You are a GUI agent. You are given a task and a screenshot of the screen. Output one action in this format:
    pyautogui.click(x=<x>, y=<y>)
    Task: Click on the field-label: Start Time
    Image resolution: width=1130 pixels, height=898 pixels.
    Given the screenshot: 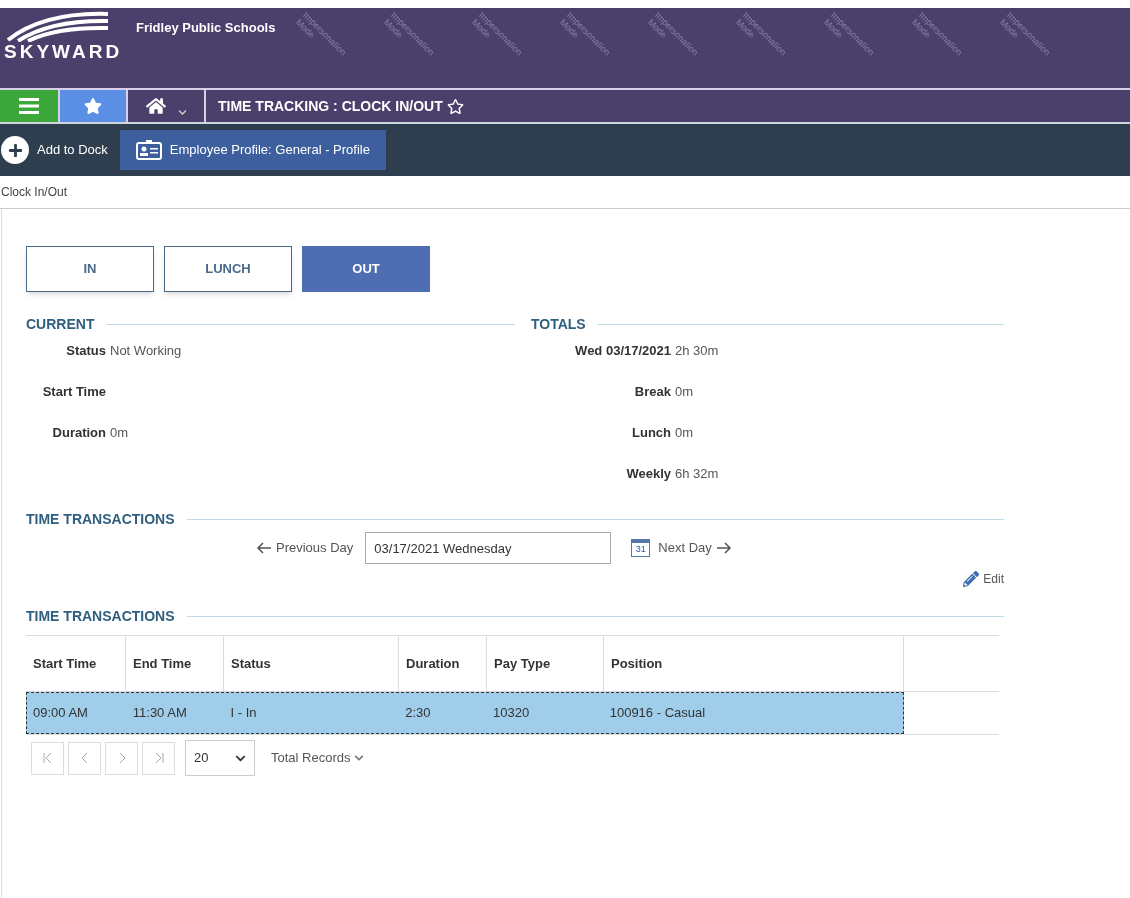 What is the action you would take?
    pyautogui.click(x=73, y=392)
    